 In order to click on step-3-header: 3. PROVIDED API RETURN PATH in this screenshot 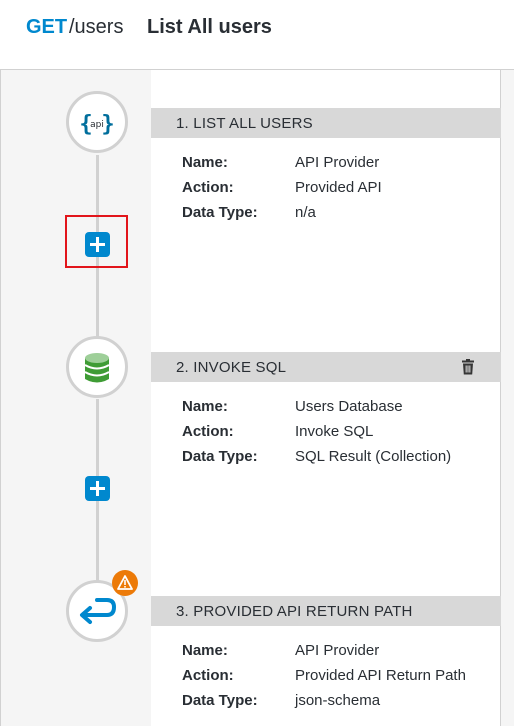, I will do `click(326, 611)`.